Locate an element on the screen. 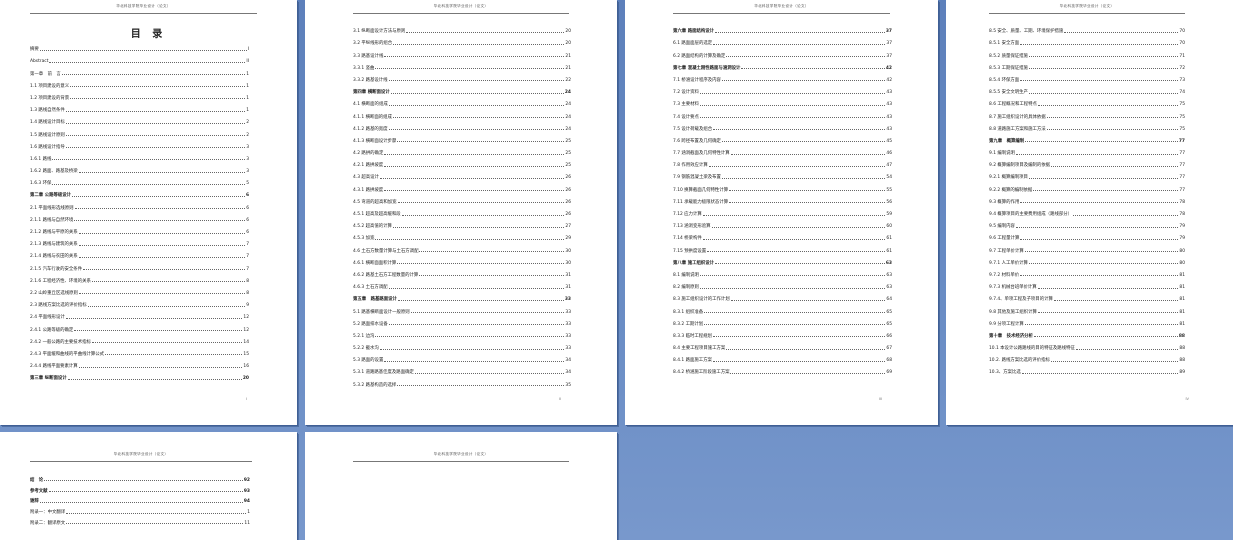 The height and width of the screenshot is (540, 1233). toc-entry: 1.5 路线设计原则 2 is located at coordinates (139, 131).